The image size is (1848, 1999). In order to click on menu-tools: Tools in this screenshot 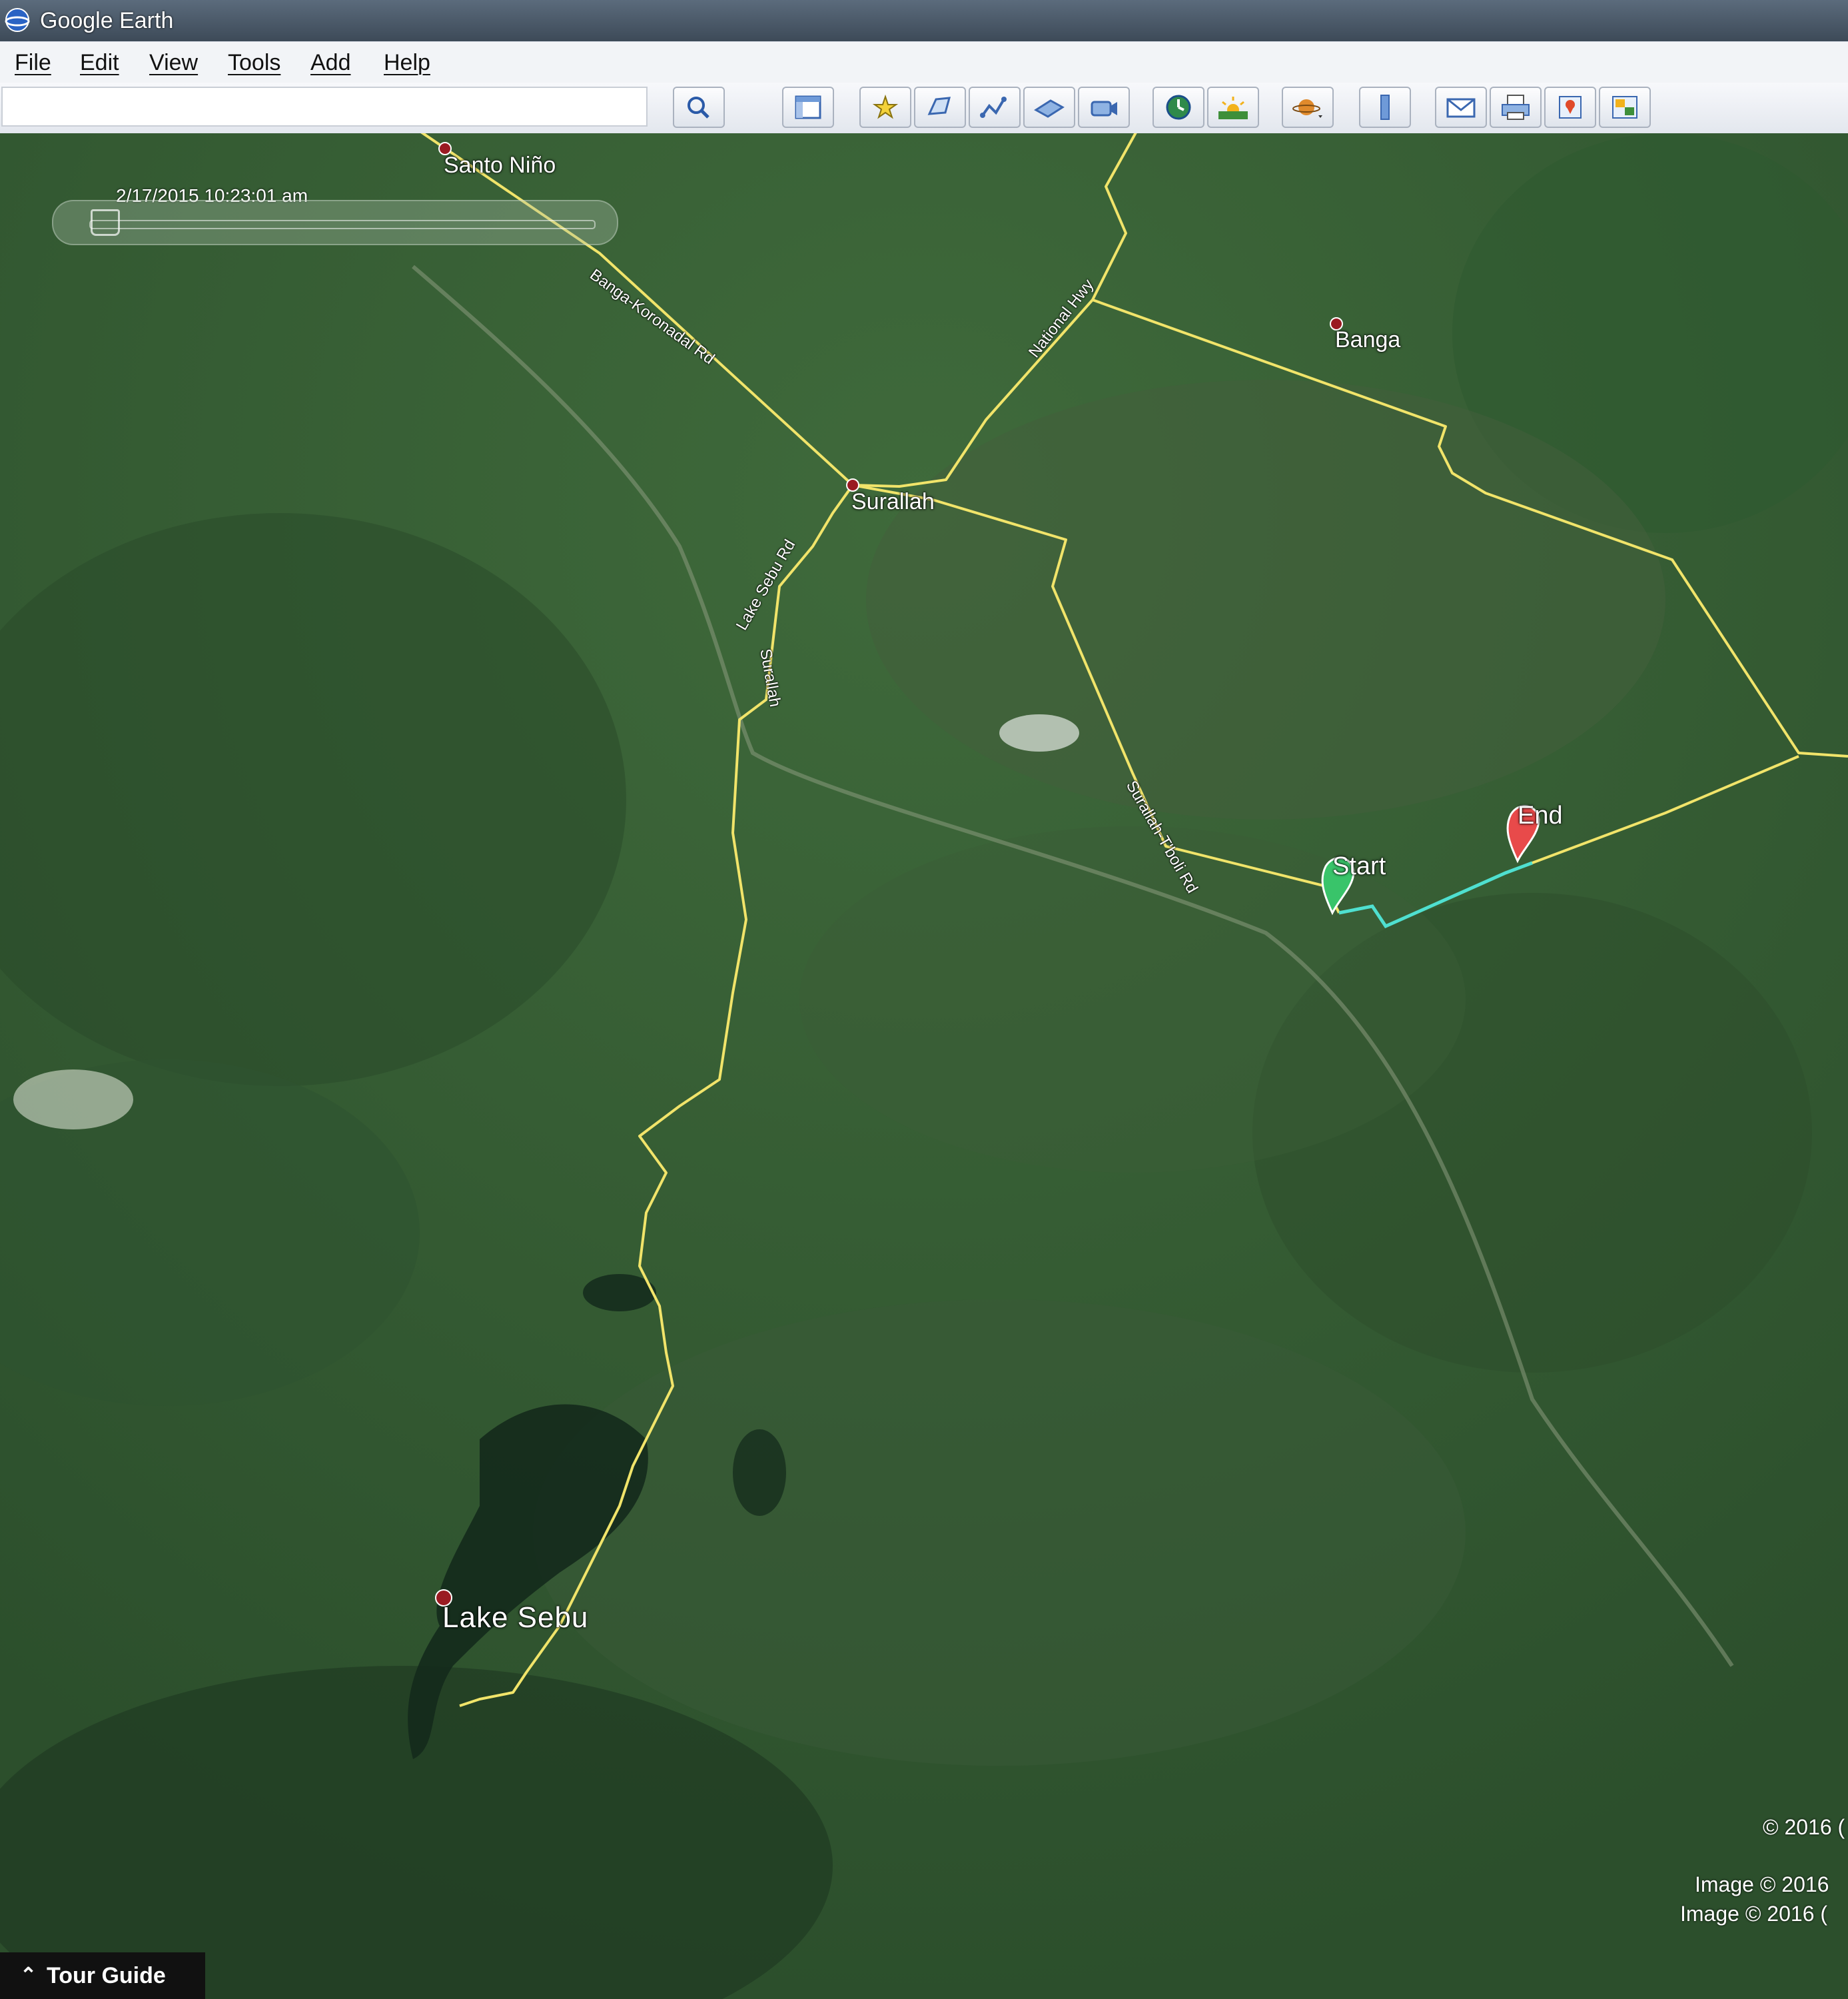, I will do `click(254, 62)`.